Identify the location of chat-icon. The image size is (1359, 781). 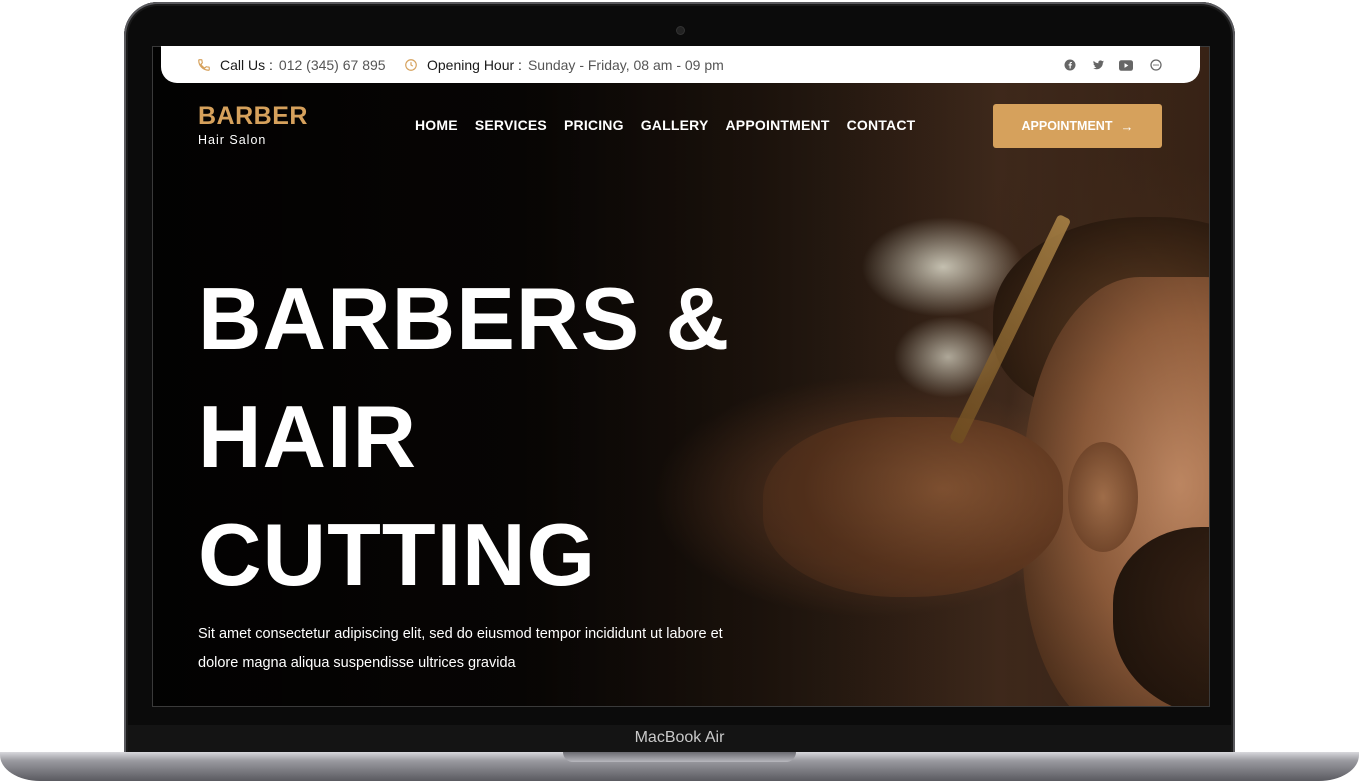
(1156, 65).